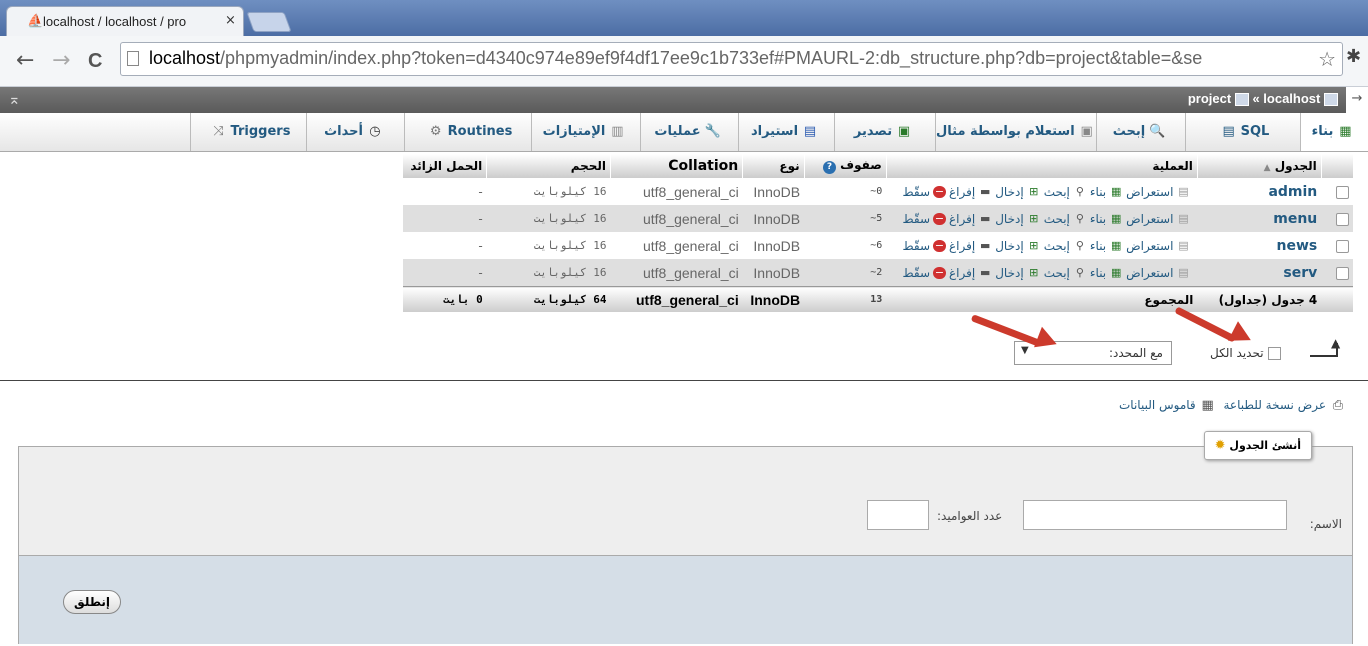 This screenshot has width=1368, height=646. Describe the element at coordinates (574, 131) in the screenshot. I see `tab-privileges-label: الإمتيازات` at that location.